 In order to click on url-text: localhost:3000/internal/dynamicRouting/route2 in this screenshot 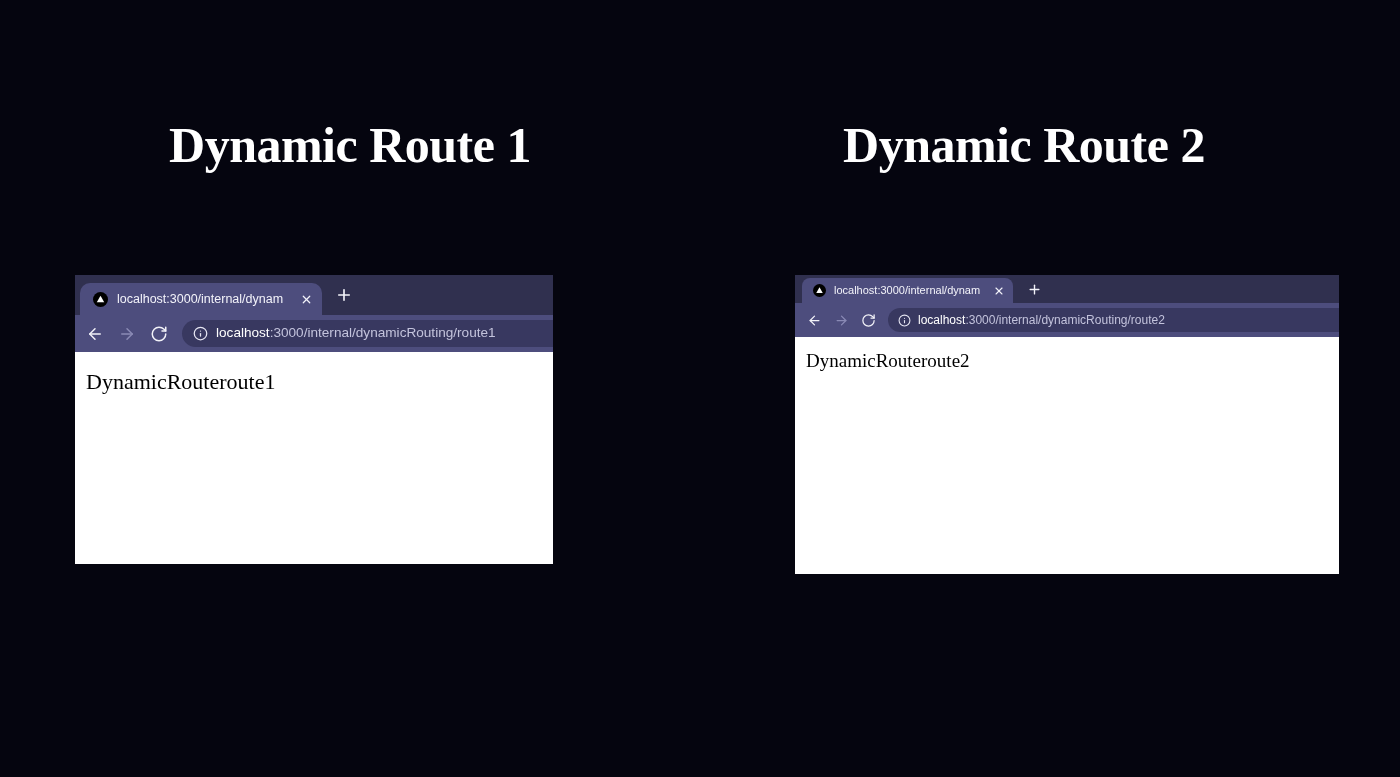, I will do `click(1041, 320)`.